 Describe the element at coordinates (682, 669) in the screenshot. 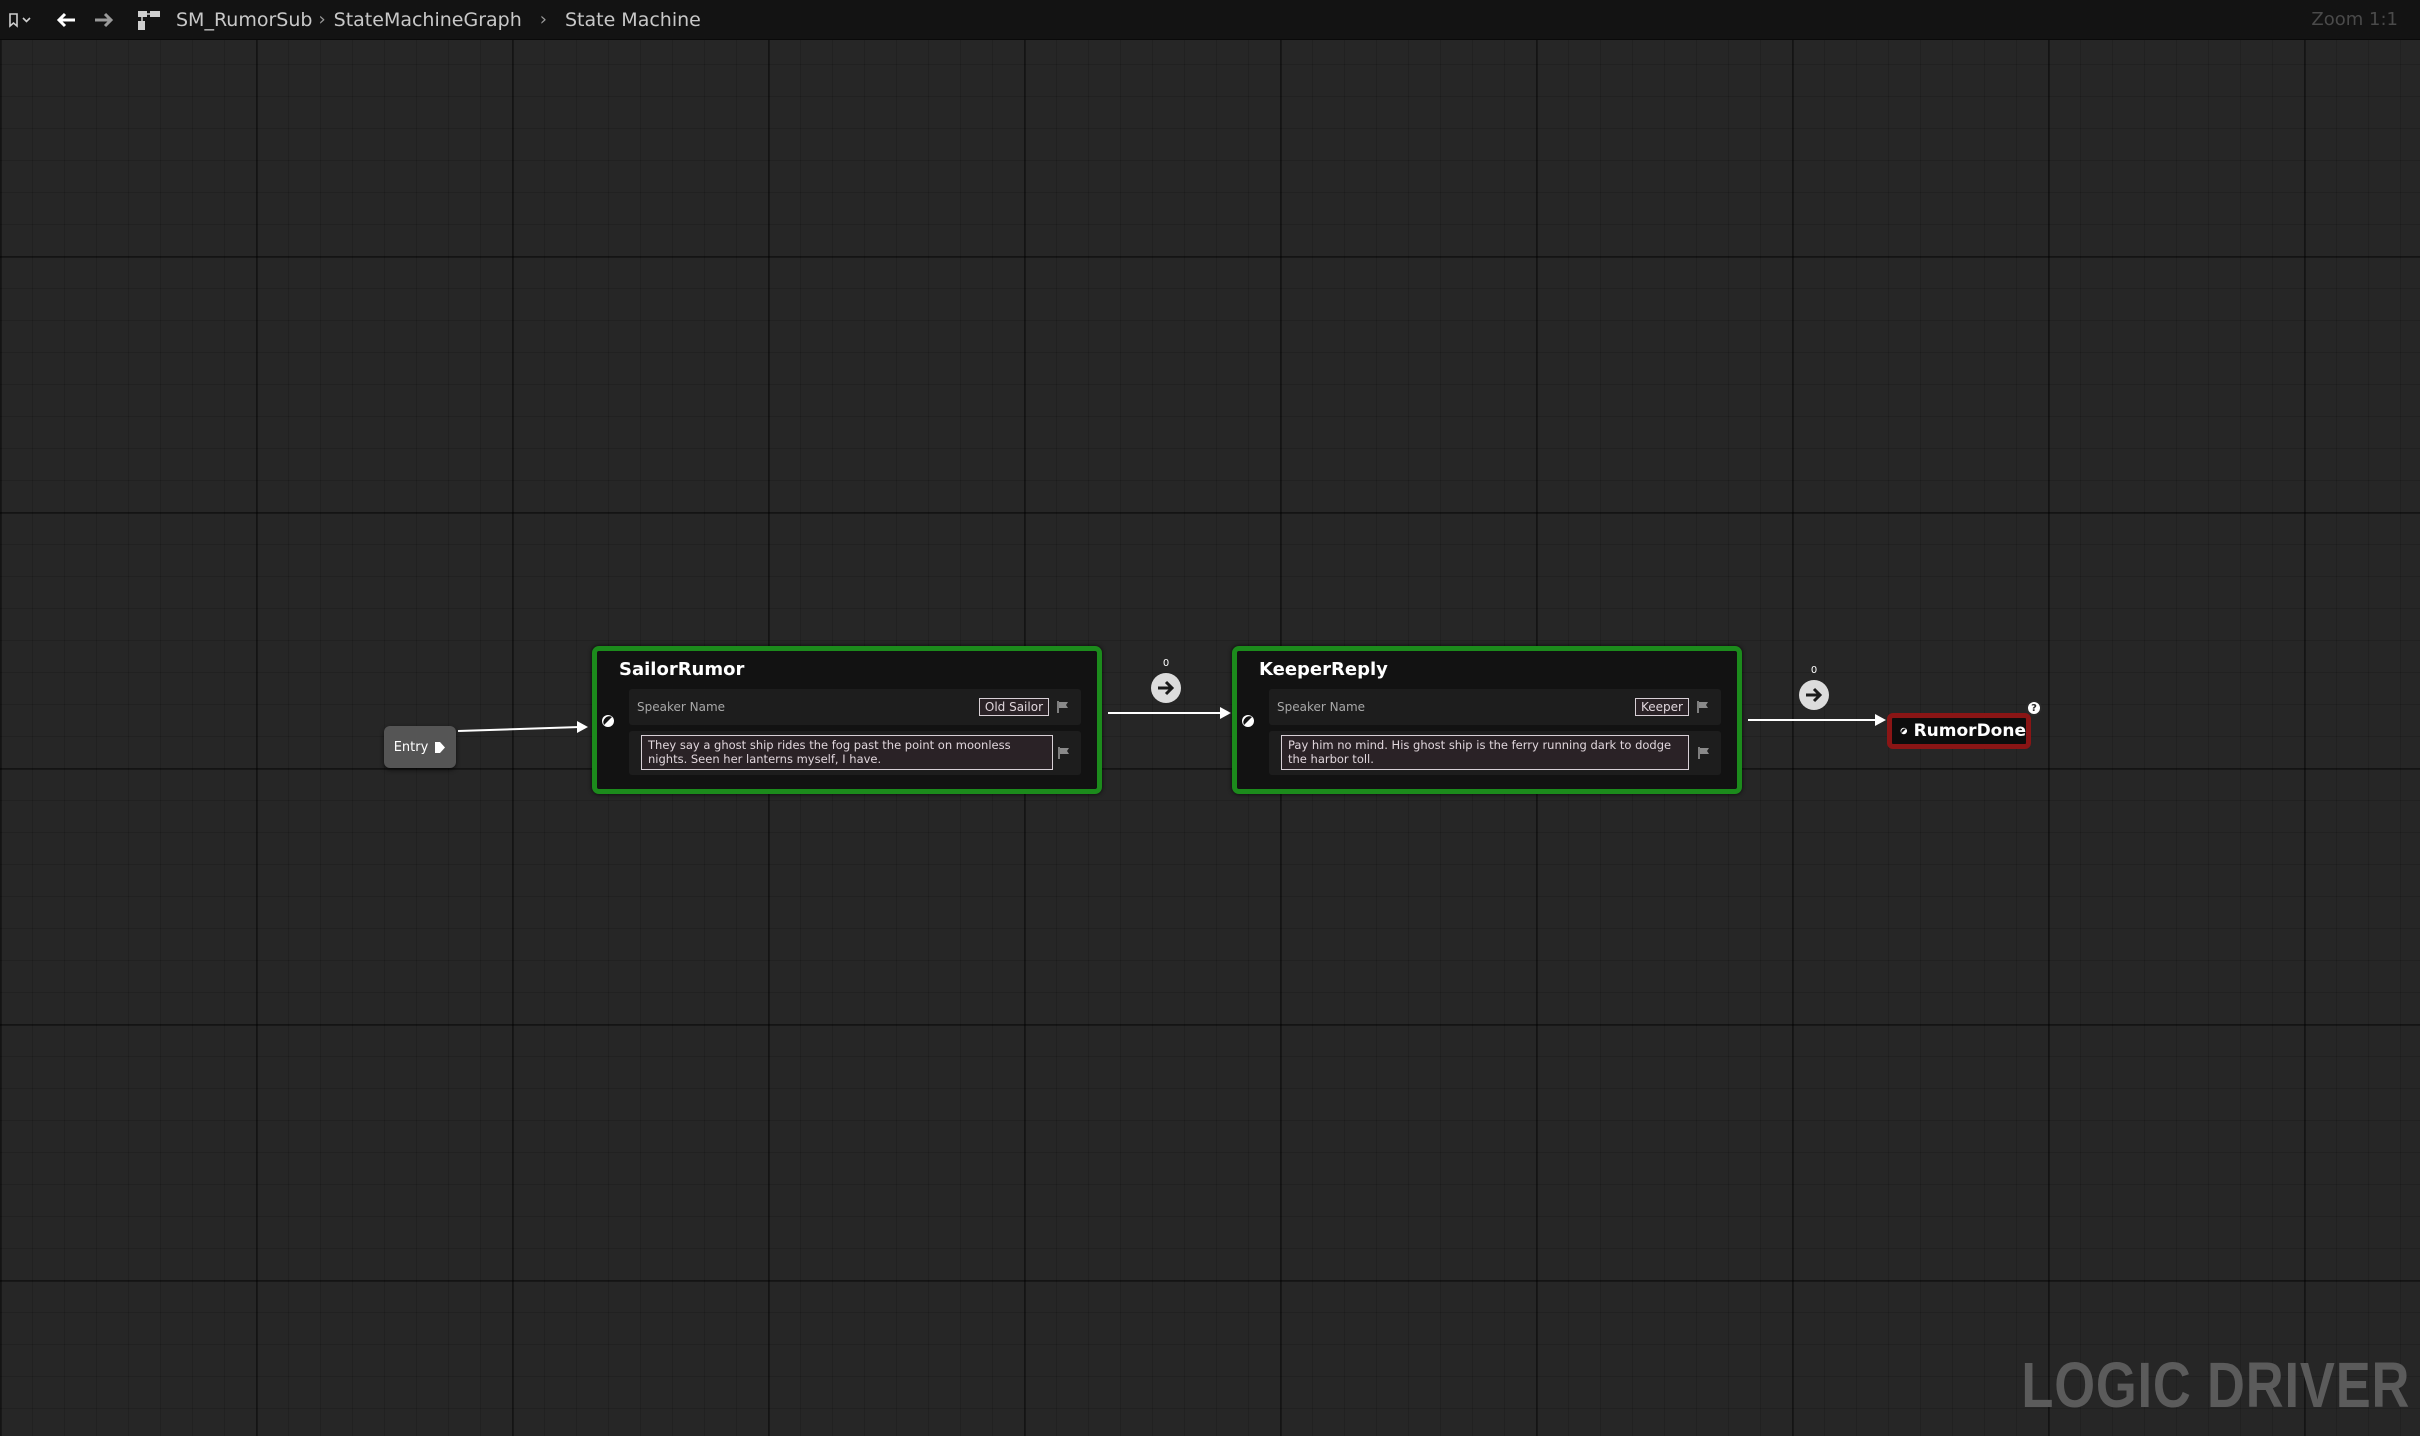

I see `state-title: SailorRumor` at that location.